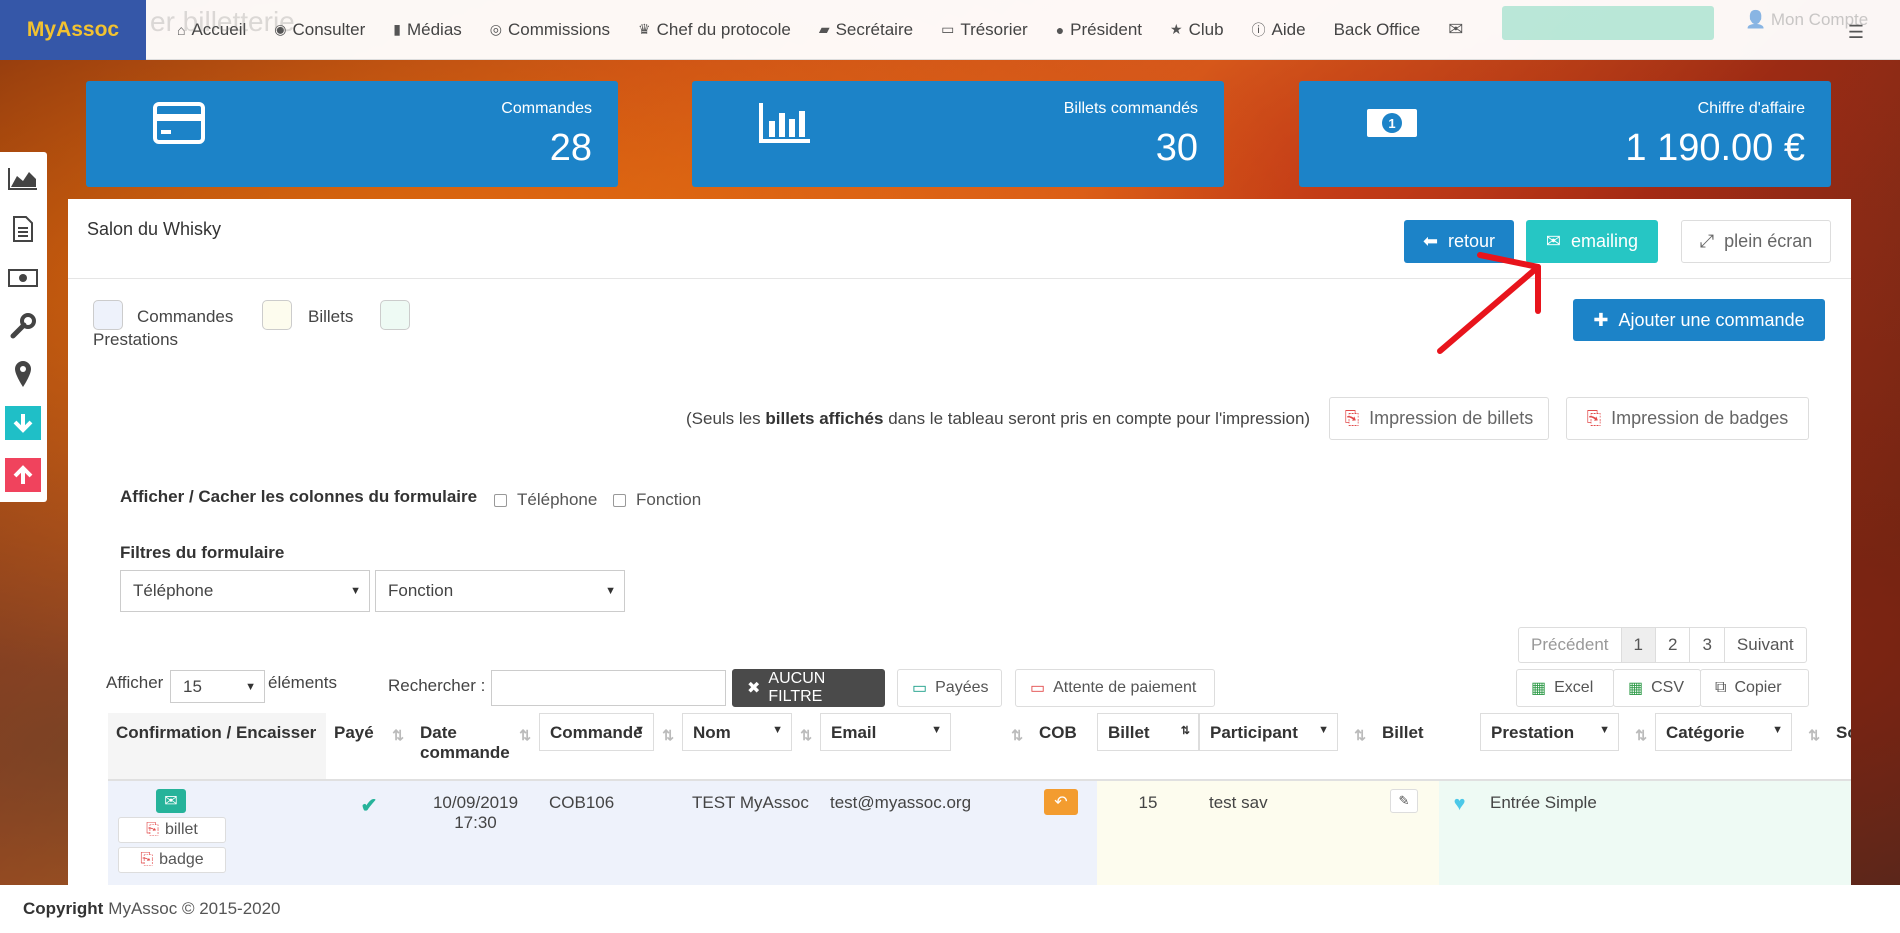 The height and width of the screenshot is (933, 1900). Describe the element at coordinates (866, 30) in the screenshot. I see `nav-item-secretaire: ▰ Secrétaire` at that location.